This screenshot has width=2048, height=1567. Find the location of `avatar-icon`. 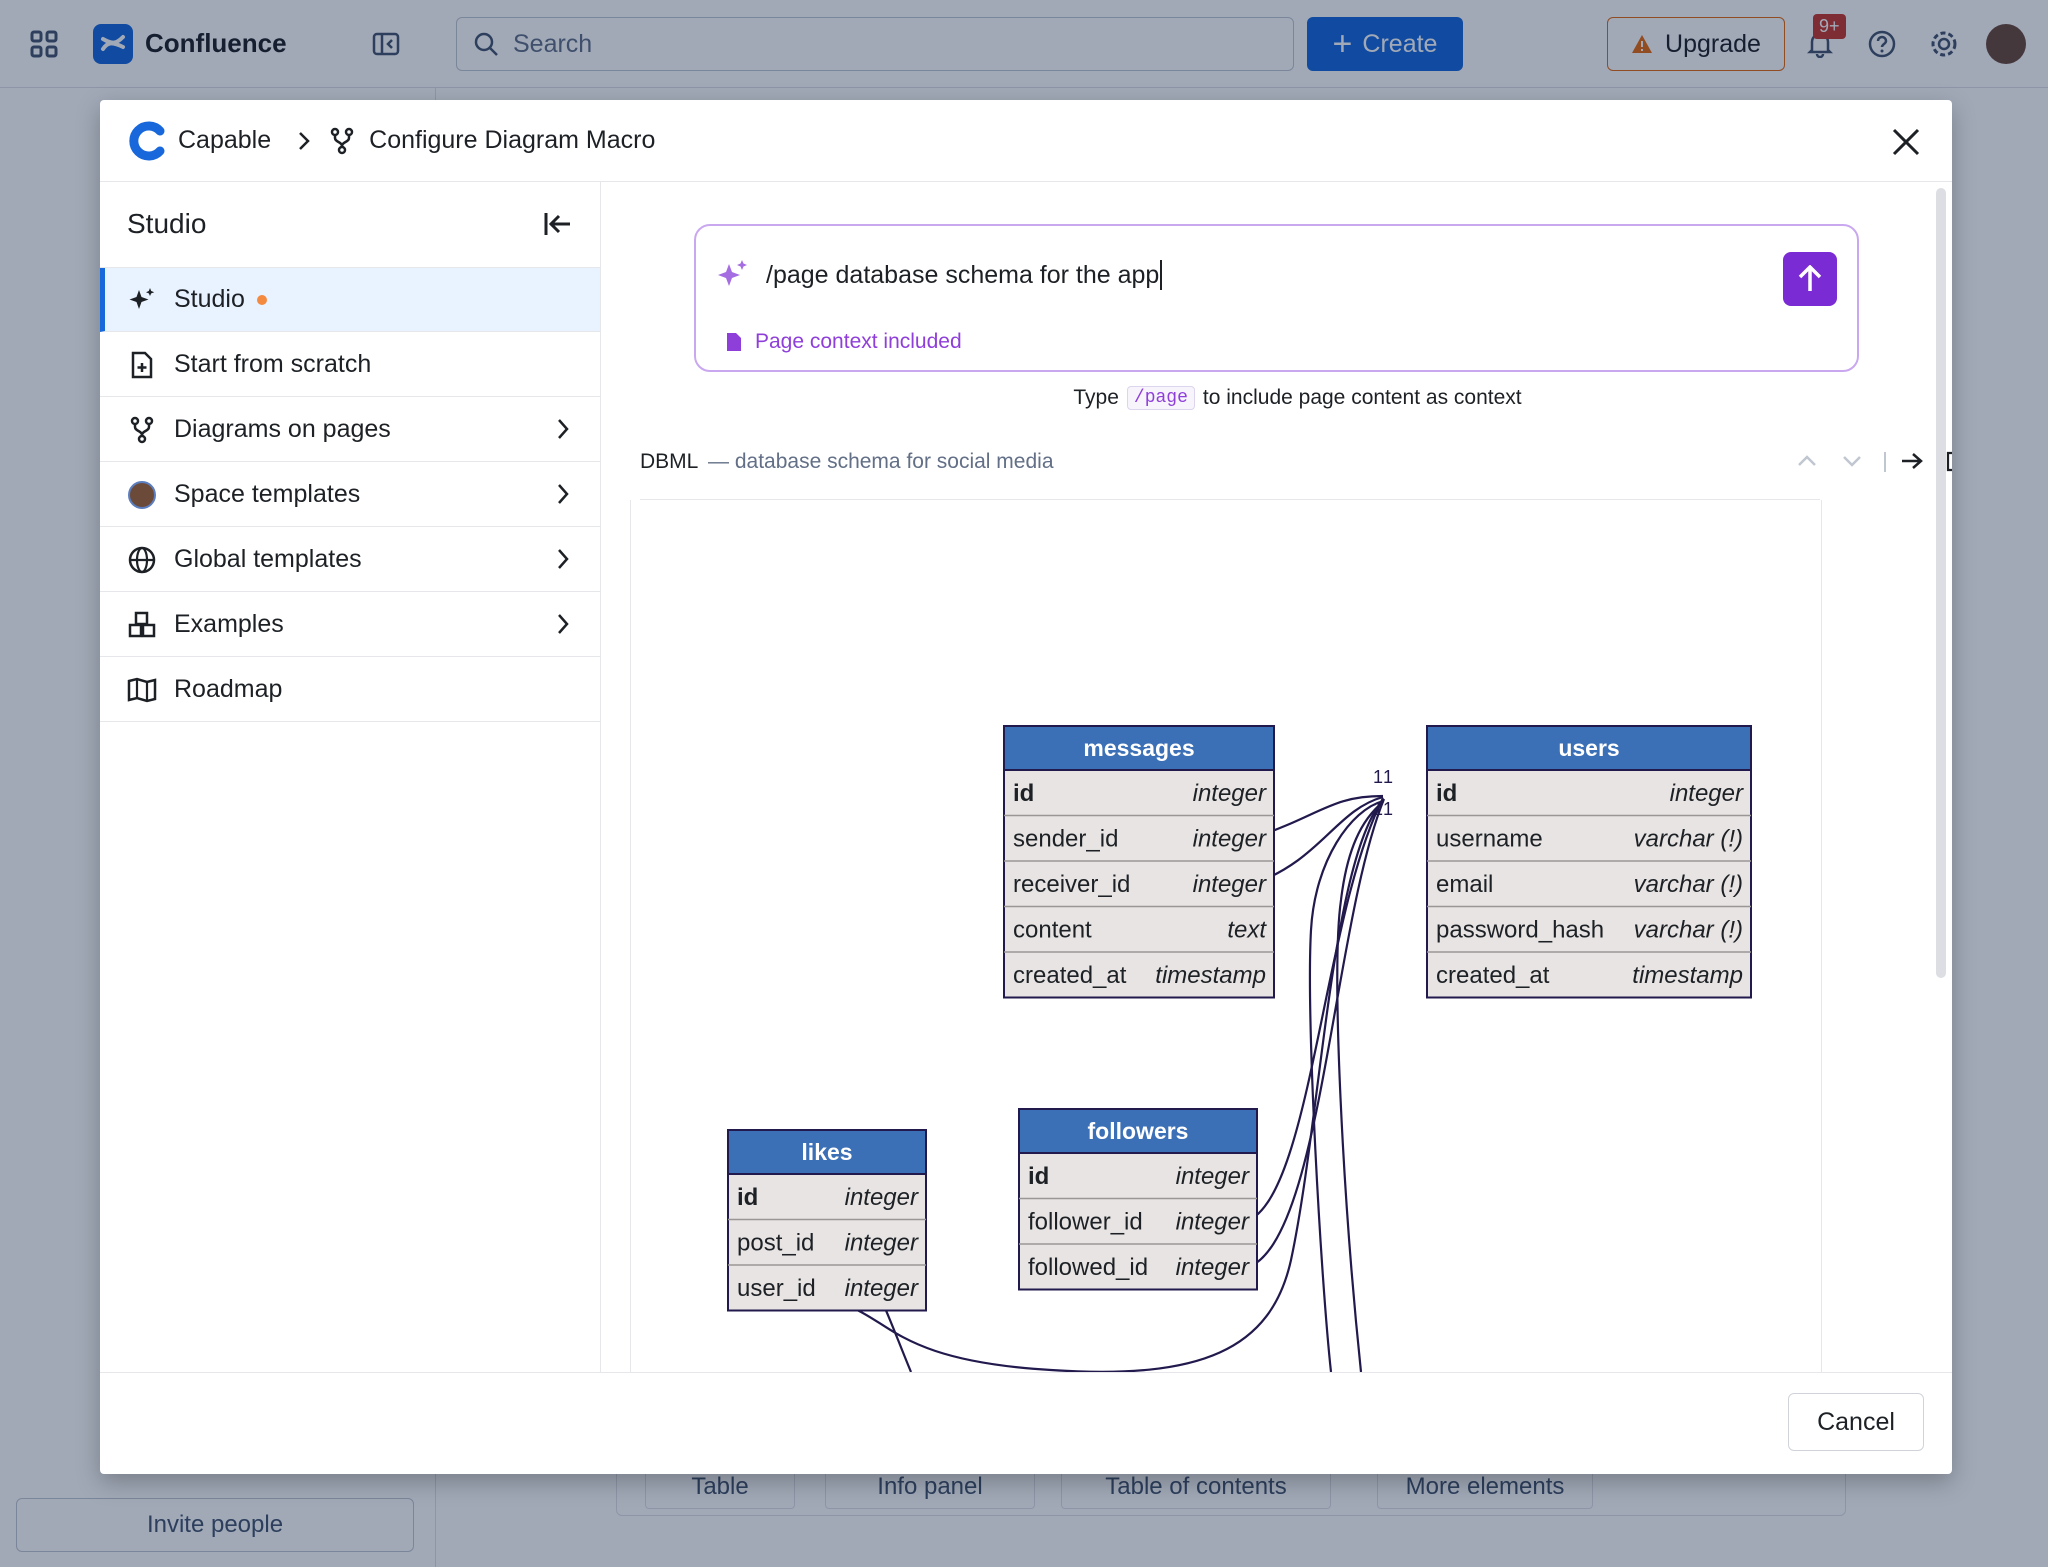

avatar-icon is located at coordinates (142, 495).